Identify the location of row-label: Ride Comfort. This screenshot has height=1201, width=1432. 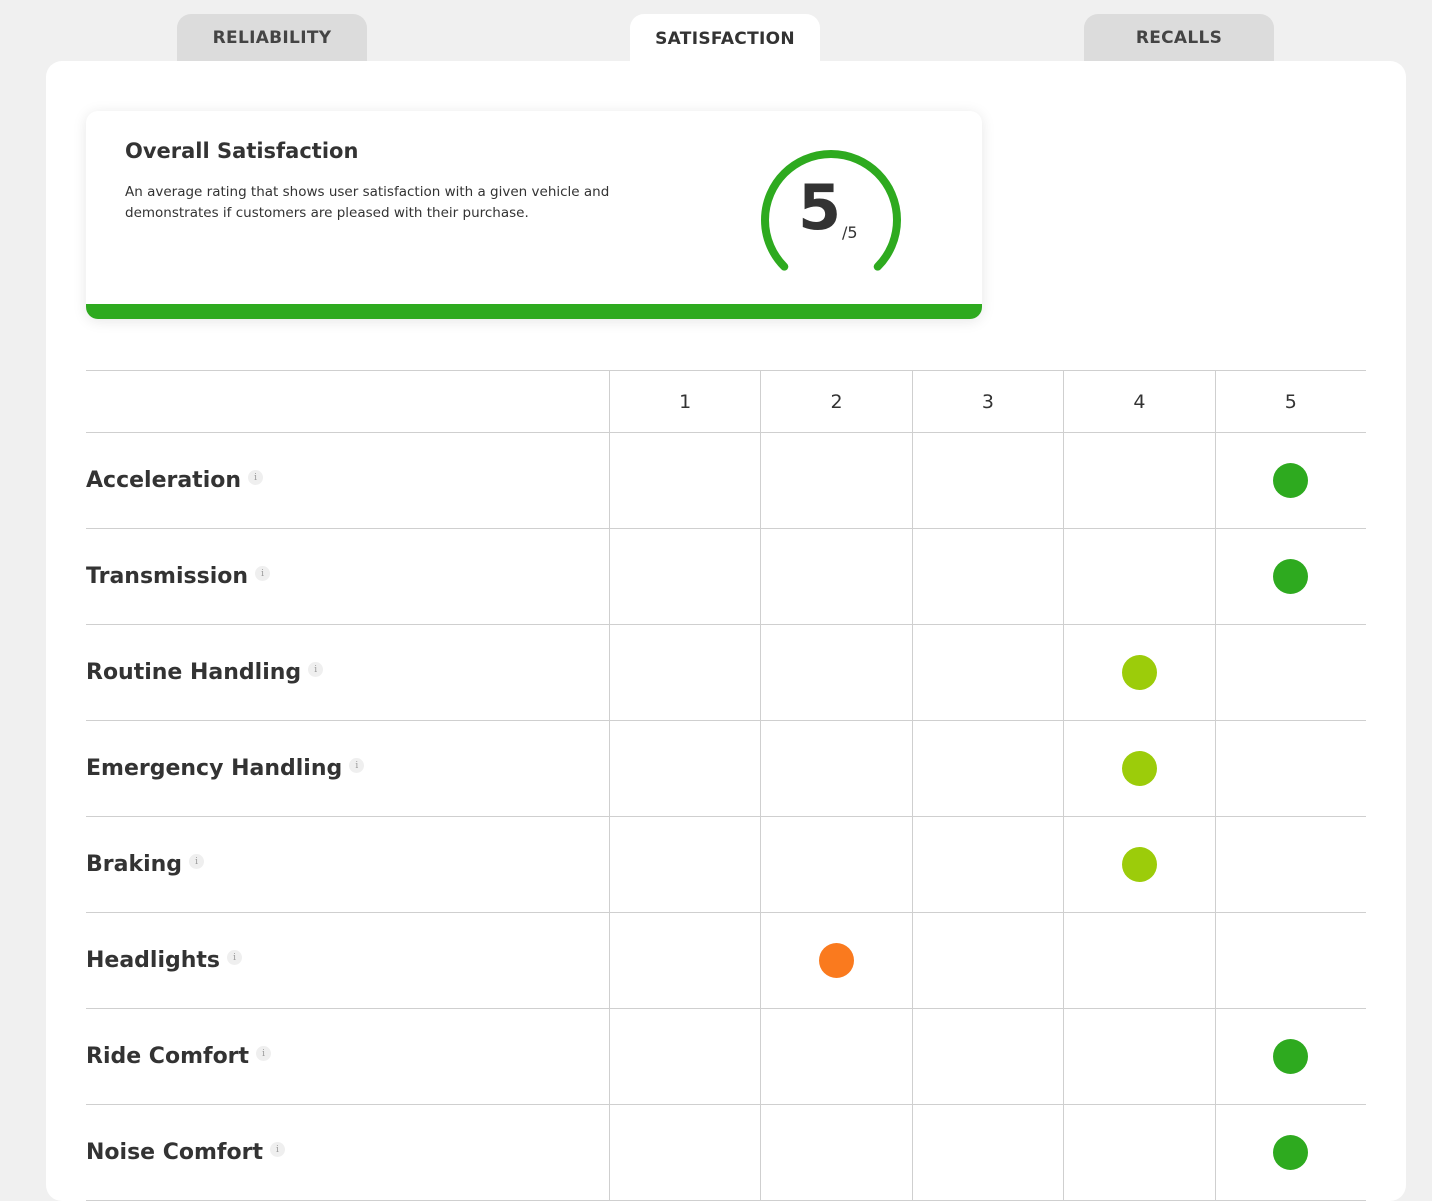
(168, 1056).